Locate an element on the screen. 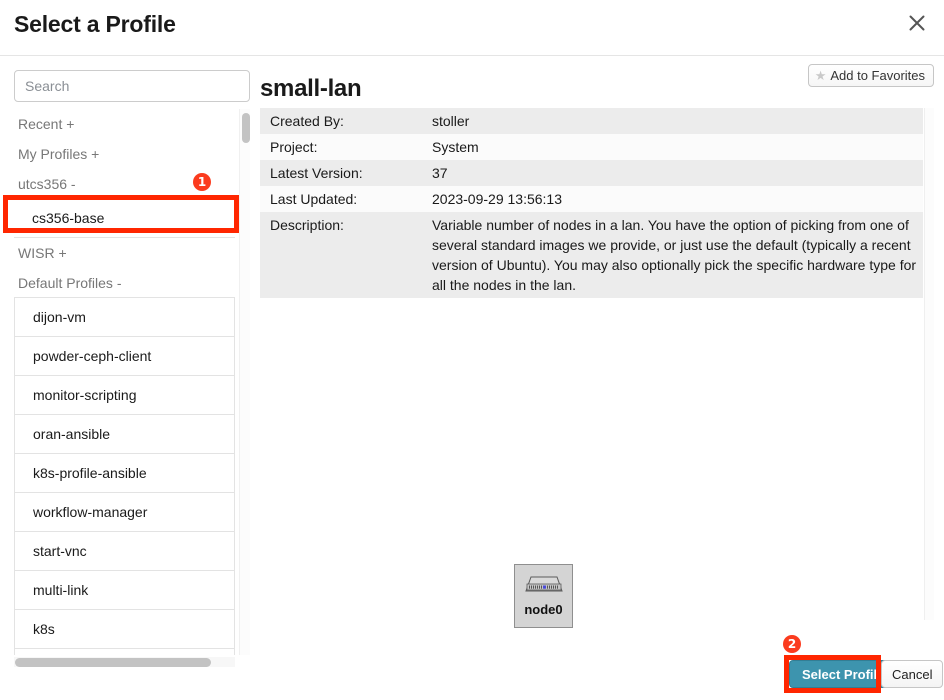 The image size is (944, 700). sidebar-item-workflow-manager: workflow-manager is located at coordinates (124, 512).